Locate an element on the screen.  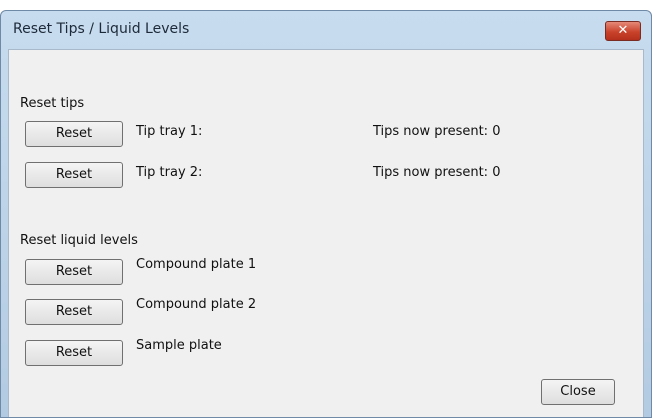
compound-plate-2-label: Compound plate 2 is located at coordinates (196, 304).